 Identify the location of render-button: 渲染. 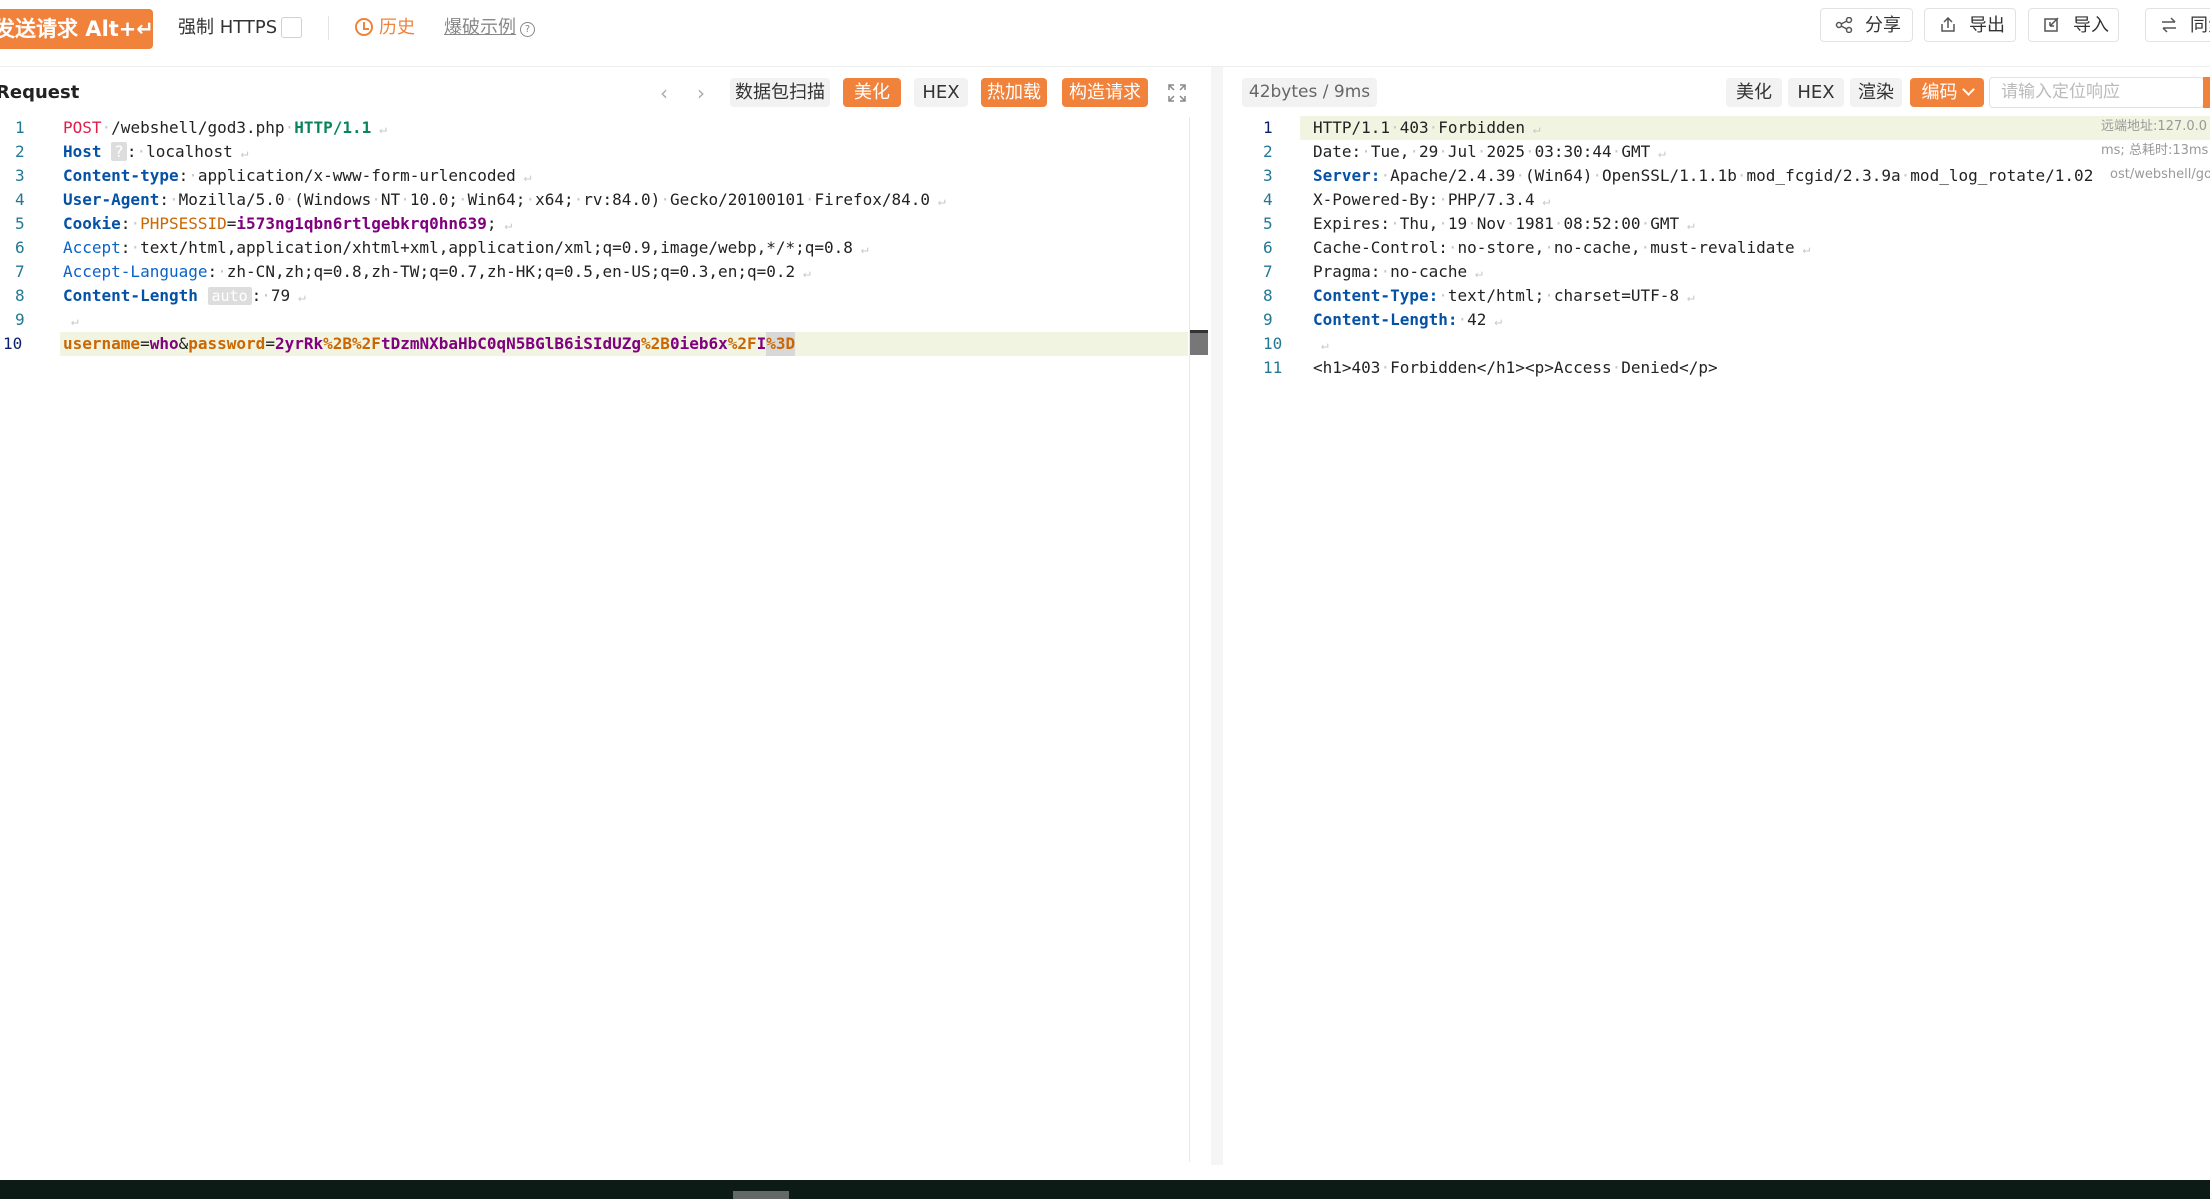
(1876, 92).